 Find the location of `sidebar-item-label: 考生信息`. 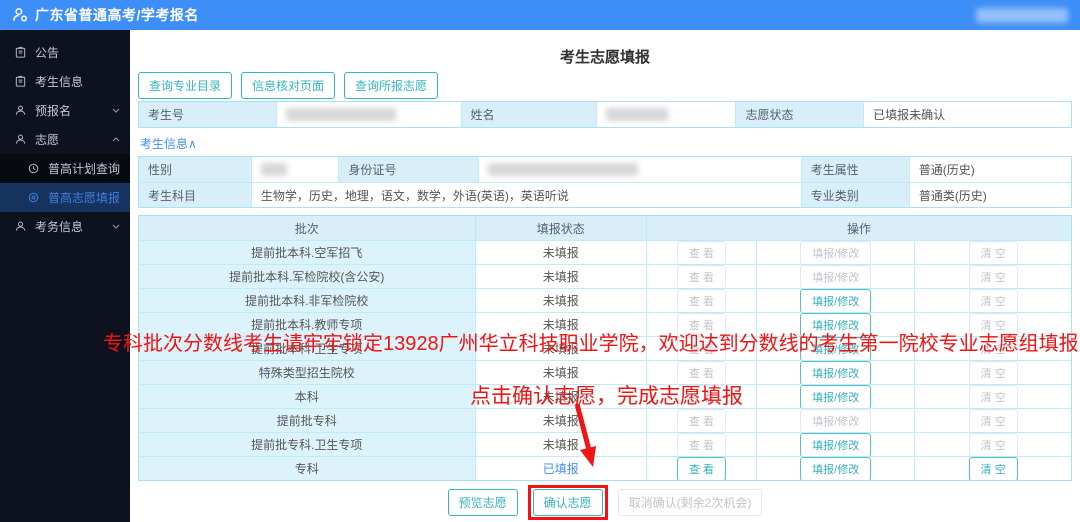

sidebar-item-label: 考生信息 is located at coordinates (59, 82).